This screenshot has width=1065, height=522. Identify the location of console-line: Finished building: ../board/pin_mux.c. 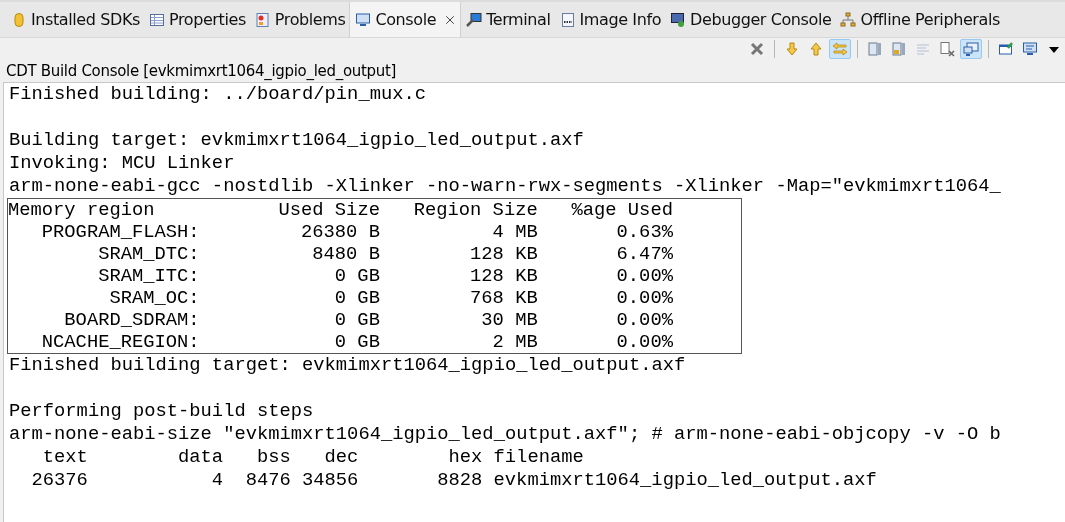
(218, 94).